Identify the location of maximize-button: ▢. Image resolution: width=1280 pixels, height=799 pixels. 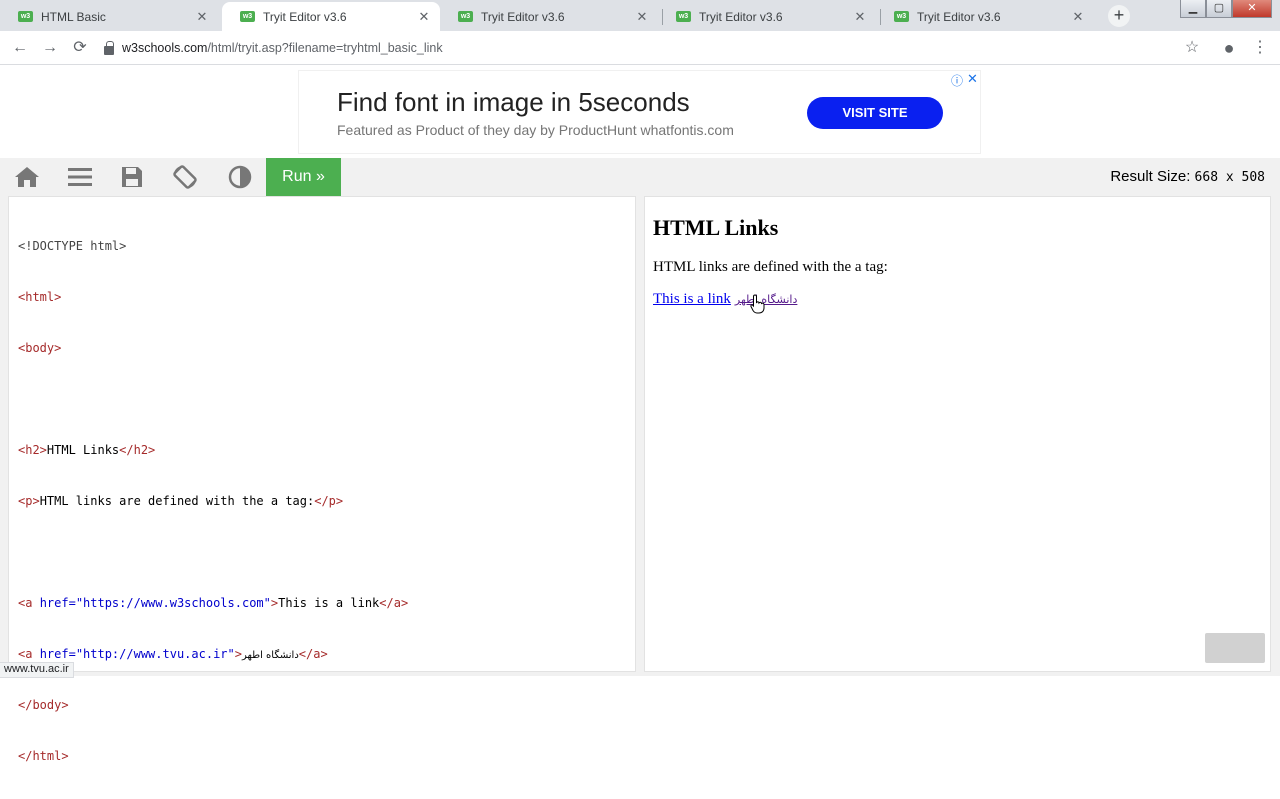
(1219, 9).